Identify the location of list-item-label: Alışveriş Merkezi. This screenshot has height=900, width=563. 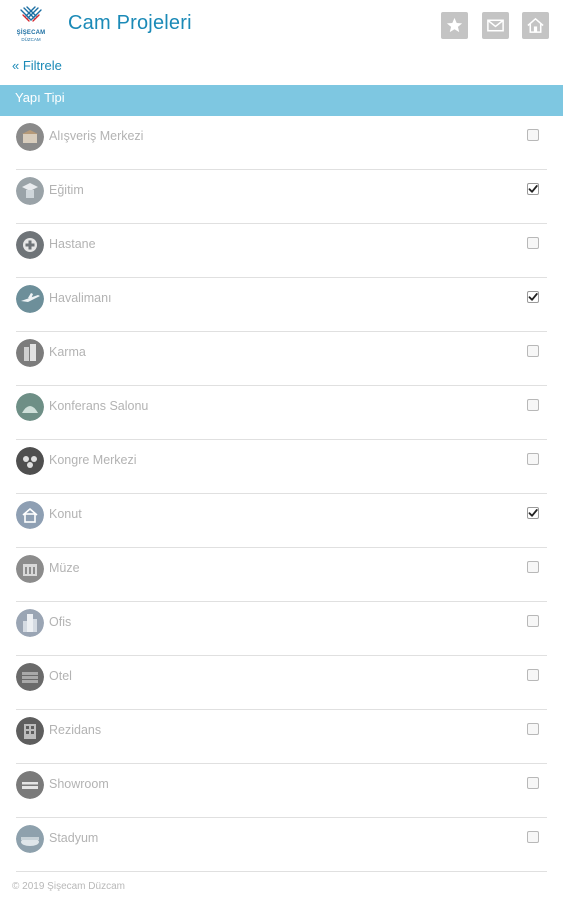
(96, 136).